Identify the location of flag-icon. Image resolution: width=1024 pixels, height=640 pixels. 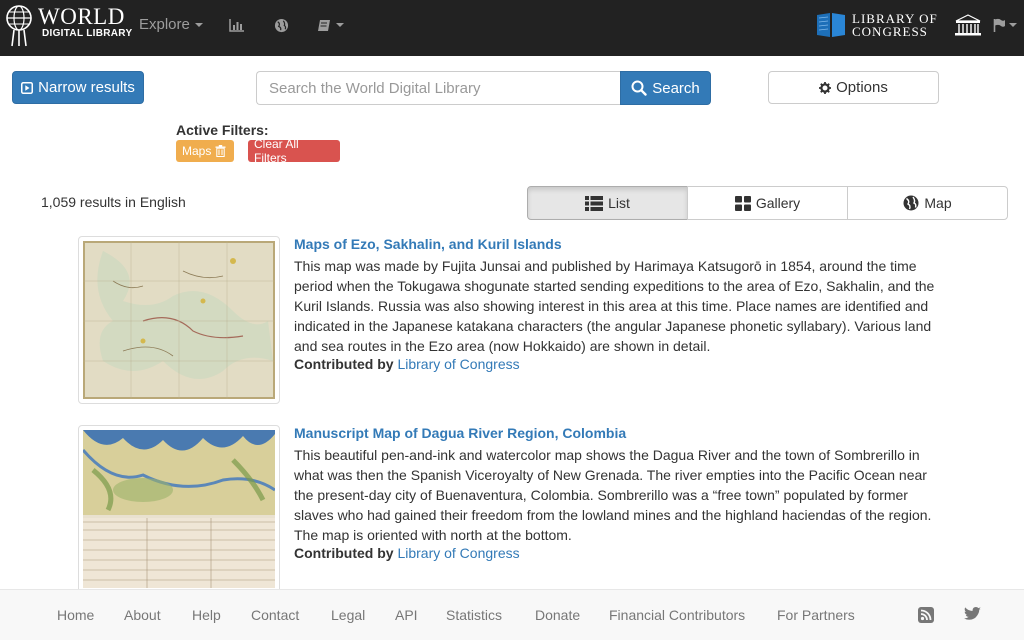
(999, 25).